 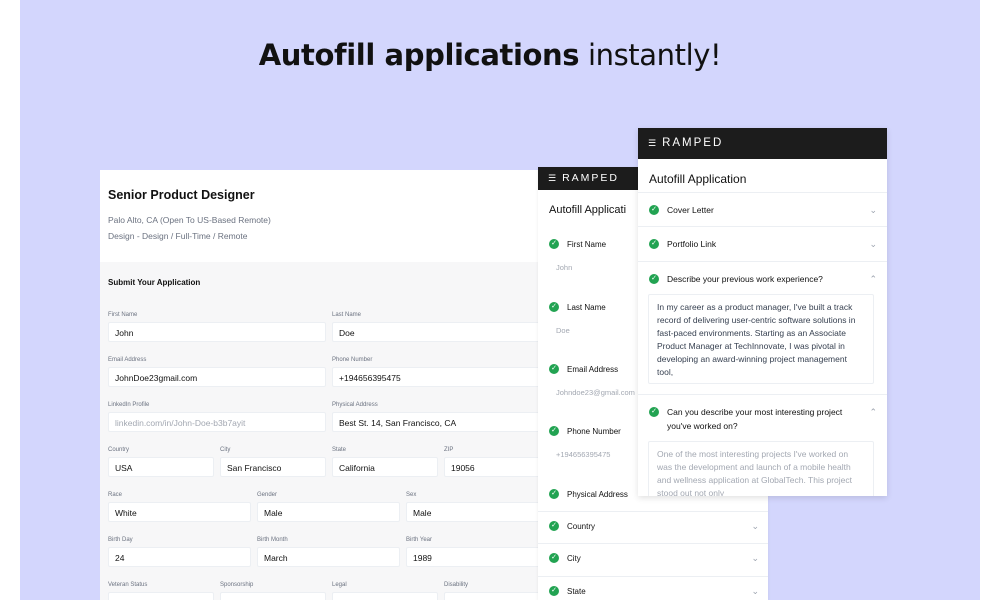 What do you see at coordinates (339, 585) in the screenshot?
I see `legal-label: Legal` at bounding box center [339, 585].